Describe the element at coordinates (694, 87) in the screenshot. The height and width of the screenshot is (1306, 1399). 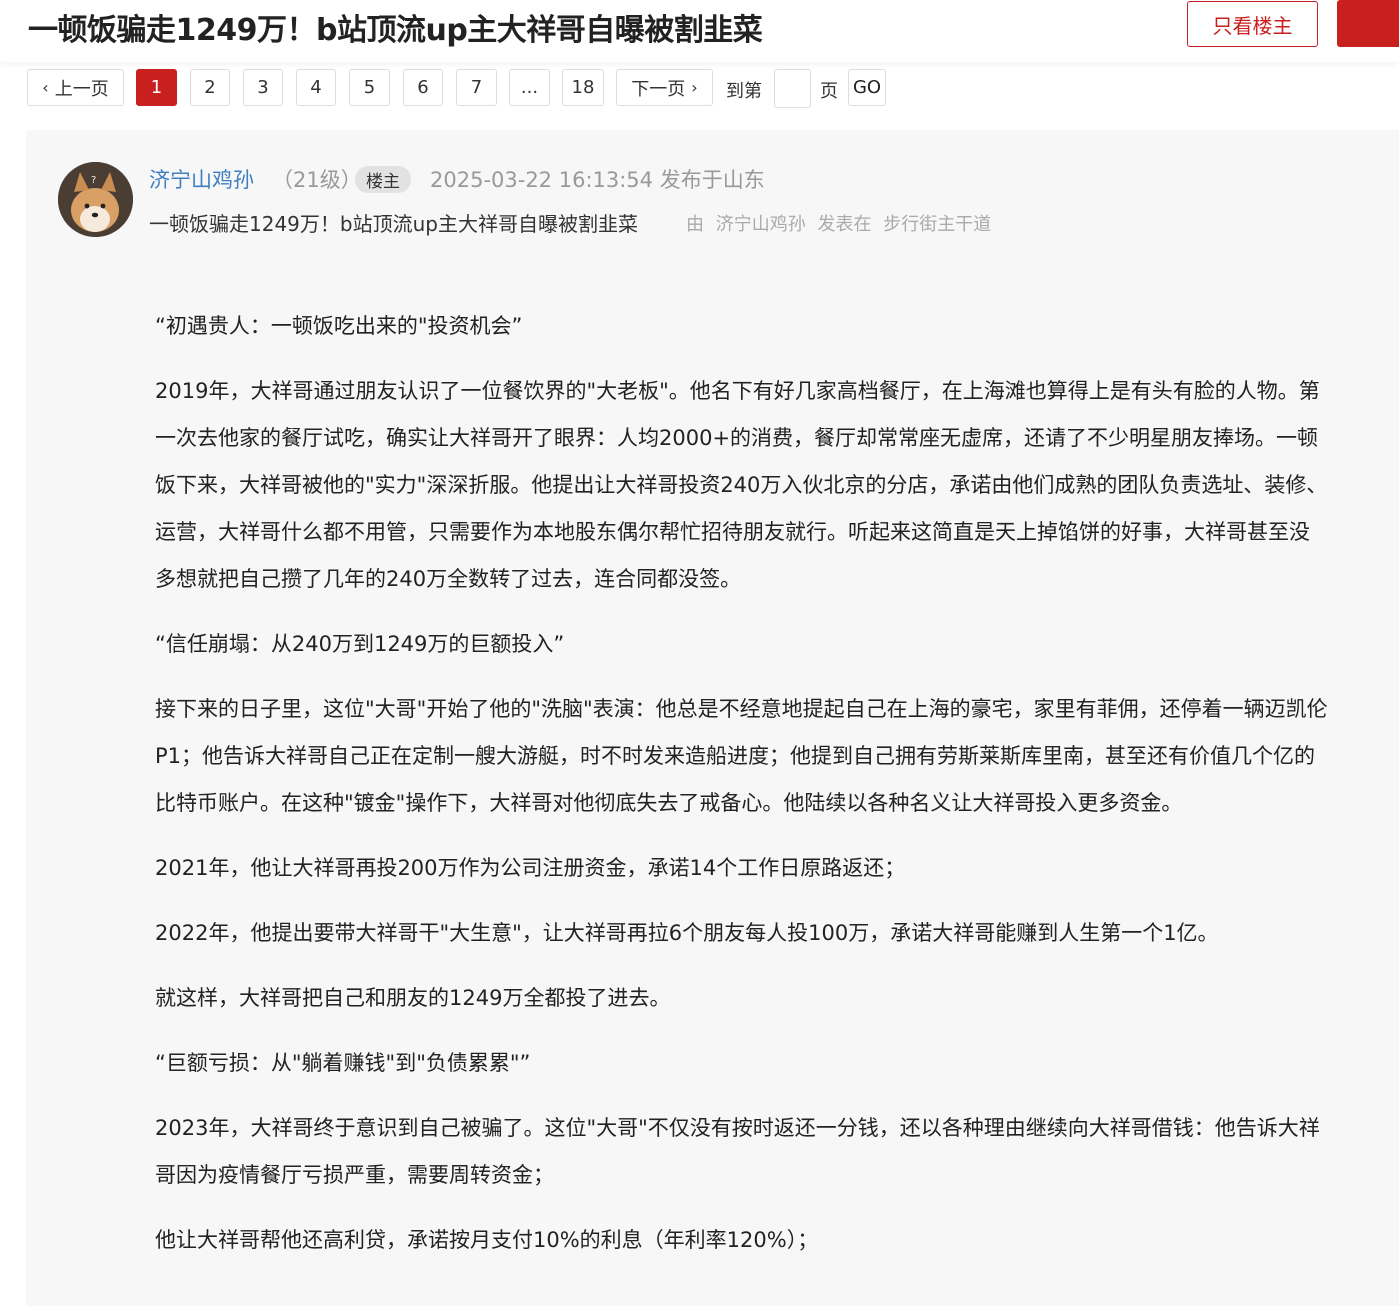
I see `chevron-right-icon: ›` at that location.